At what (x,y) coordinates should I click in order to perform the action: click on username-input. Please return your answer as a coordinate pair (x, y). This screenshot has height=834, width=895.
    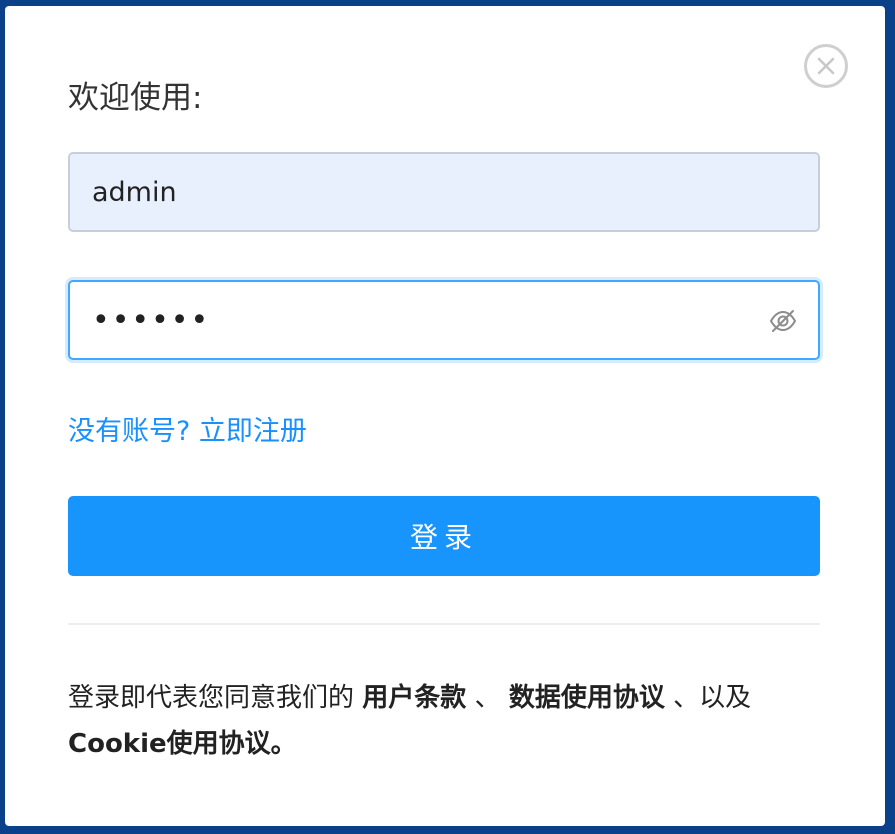
    Looking at the image, I should click on (422, 192).